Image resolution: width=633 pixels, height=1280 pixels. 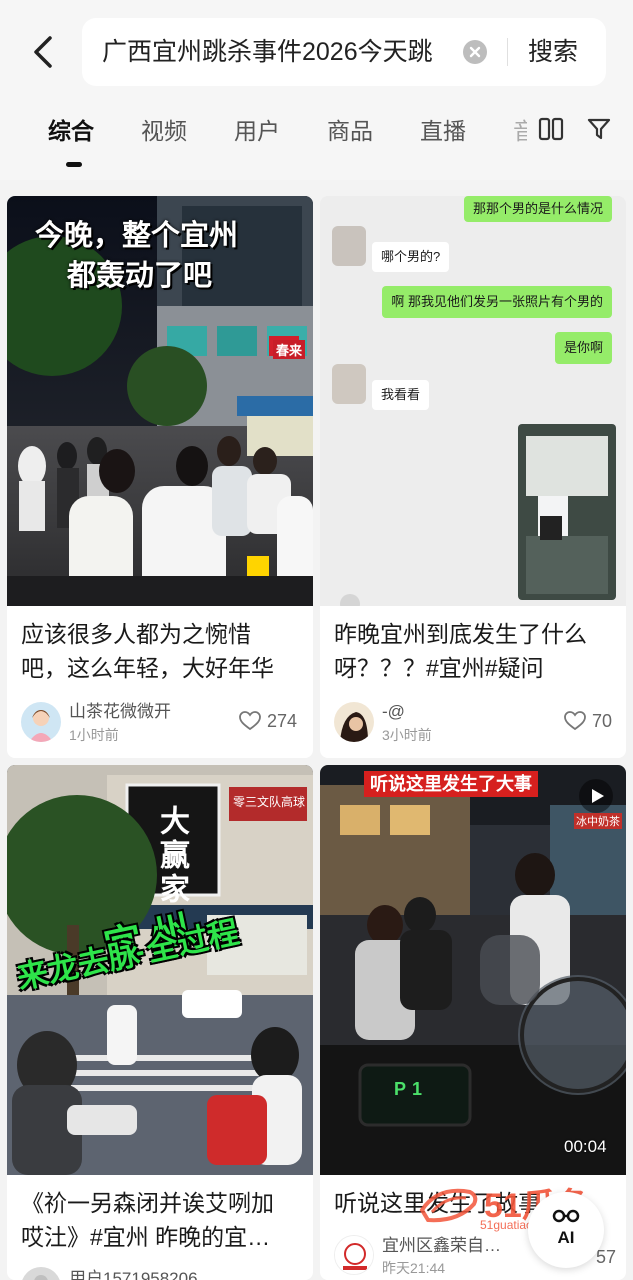 What do you see at coordinates (460, 634) in the screenshot?
I see `card-2-caption-line-1: 昨晚宜州到底发生了什么` at bounding box center [460, 634].